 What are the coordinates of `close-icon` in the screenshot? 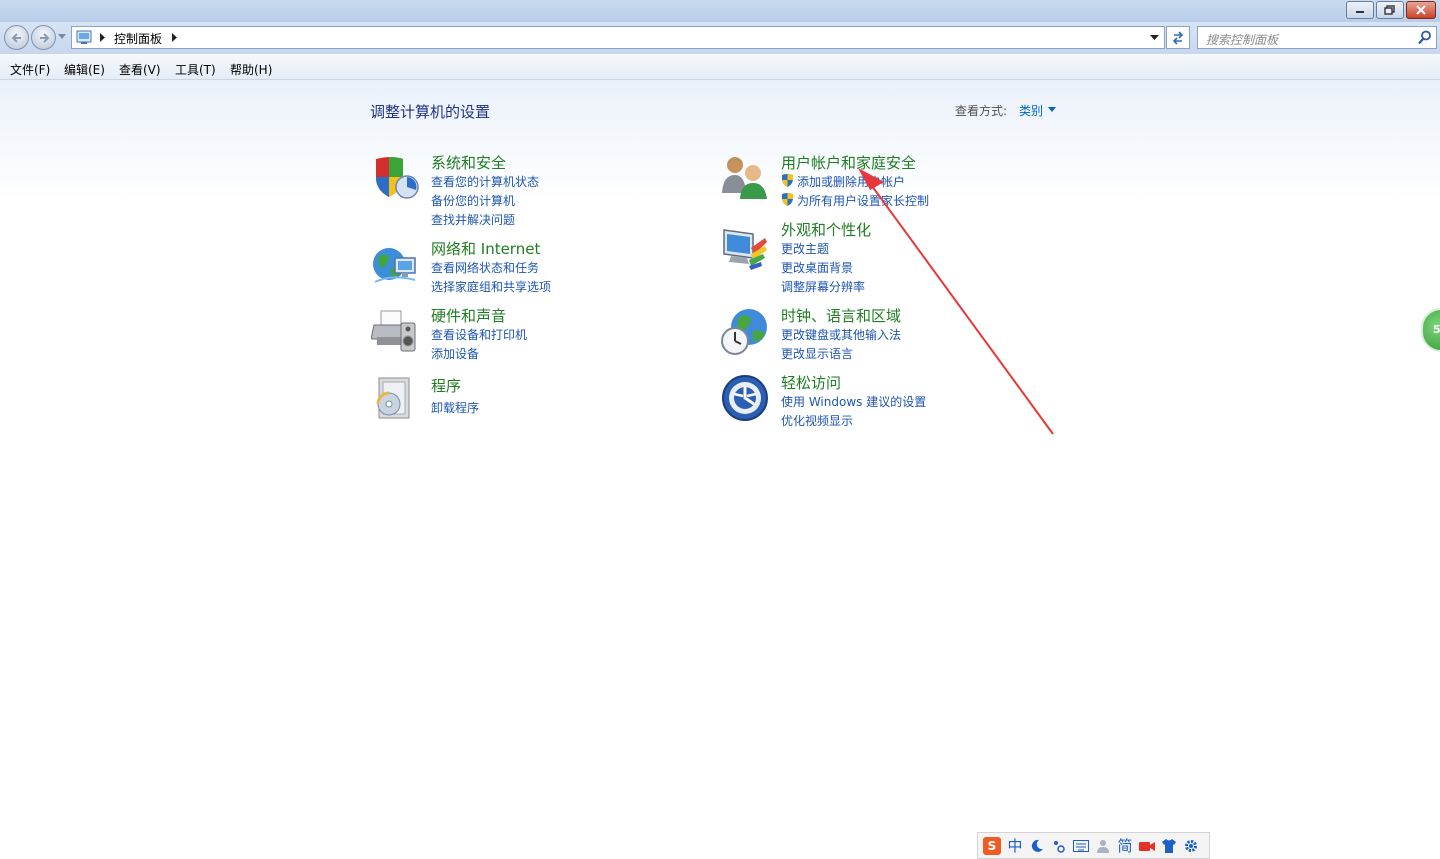 It's located at (1421, 10).